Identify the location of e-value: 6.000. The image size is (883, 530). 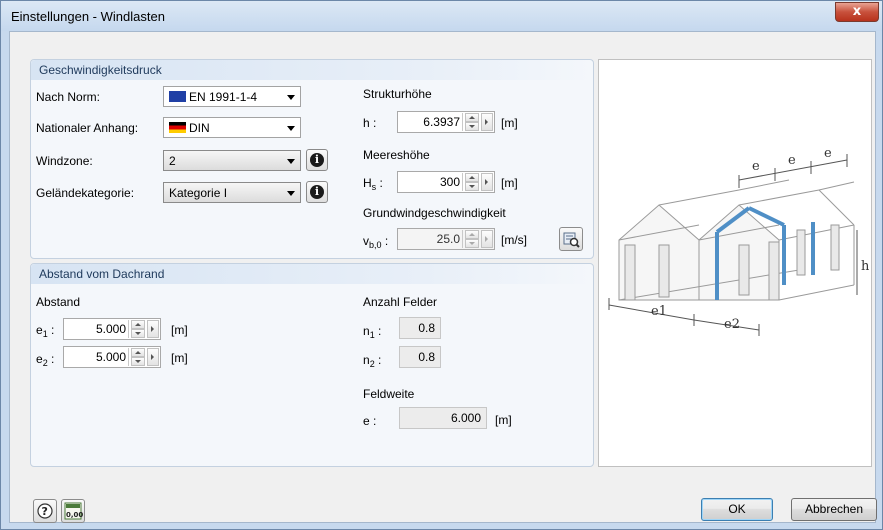
(465, 418).